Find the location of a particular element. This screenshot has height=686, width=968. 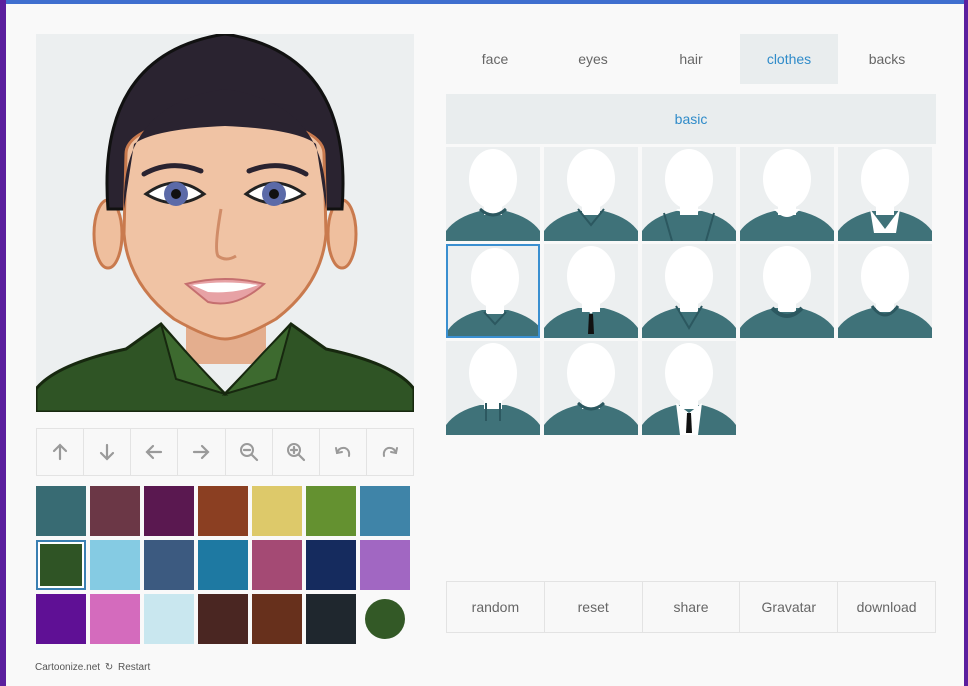

tab-face: face is located at coordinates (495, 59).